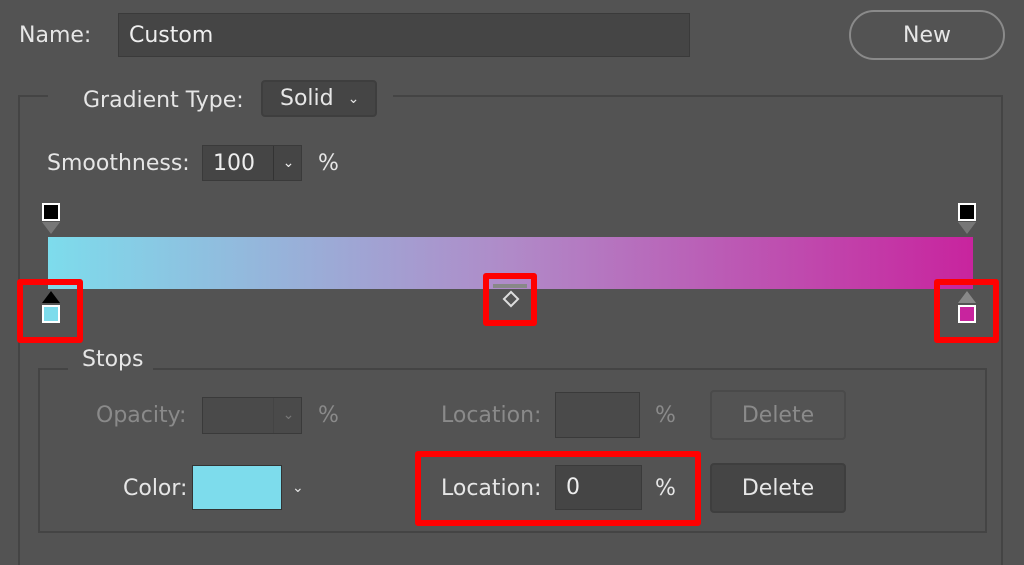 This screenshot has height=565, width=1024. Describe the element at coordinates (328, 415) in the screenshot. I see `opacity-unit: %` at that location.